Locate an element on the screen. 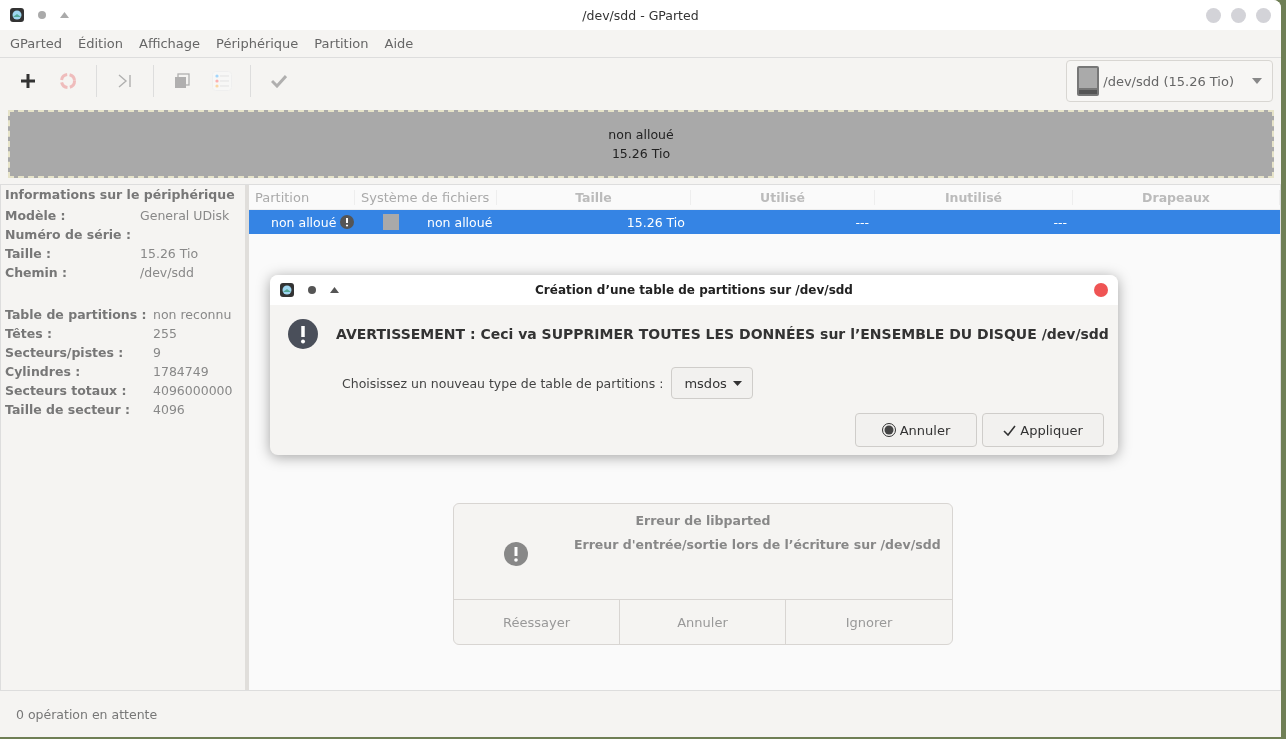 The width and height of the screenshot is (1286, 739). hard-drive-icon is located at coordinates (1088, 81).